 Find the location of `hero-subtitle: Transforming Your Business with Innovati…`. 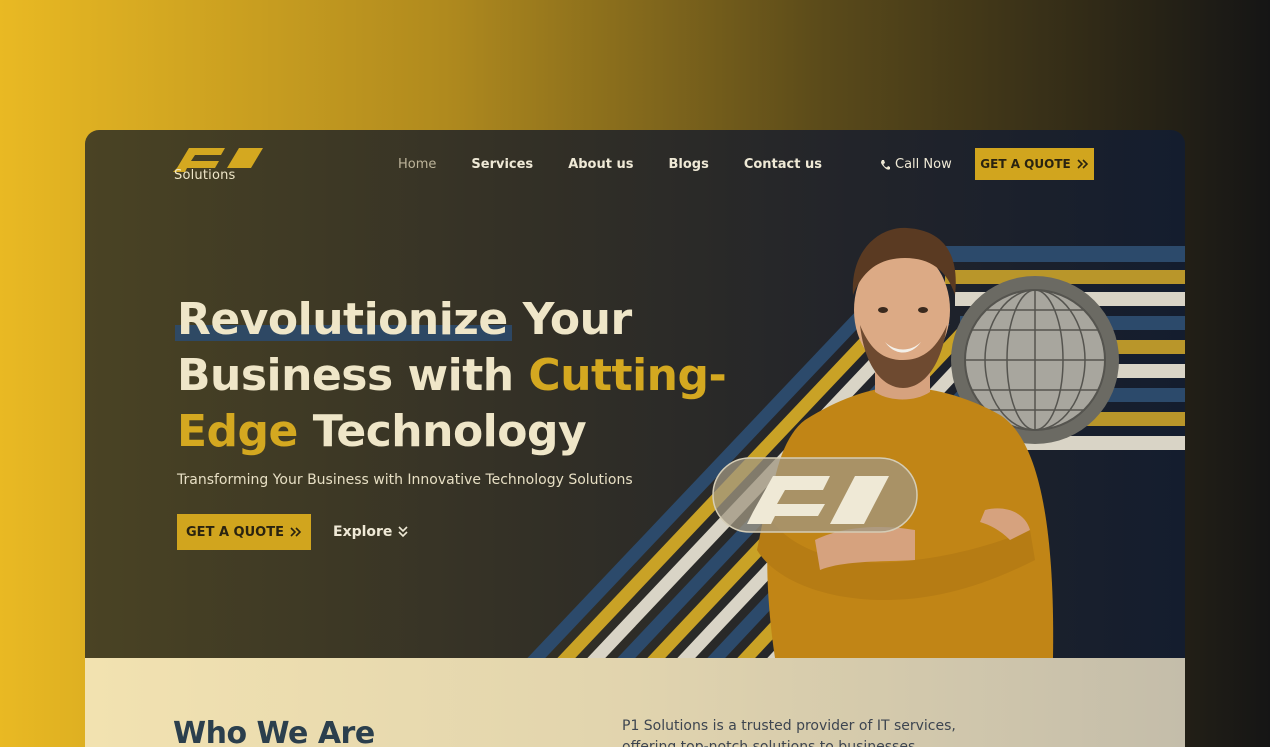

hero-subtitle: Transforming Your Business with Innovati… is located at coordinates (405, 480).